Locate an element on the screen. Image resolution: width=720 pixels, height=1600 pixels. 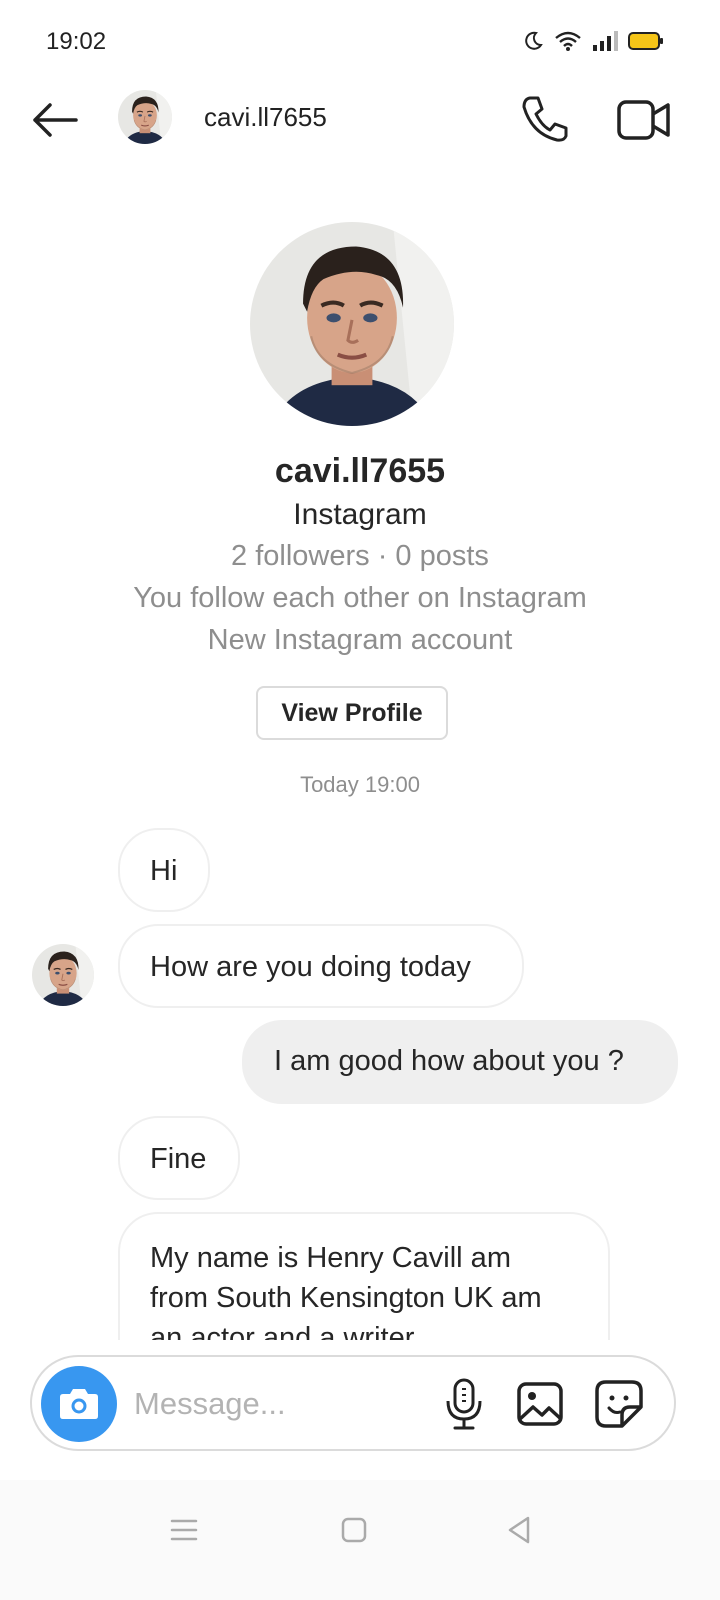
signal-icon is located at coordinates (605, 41).